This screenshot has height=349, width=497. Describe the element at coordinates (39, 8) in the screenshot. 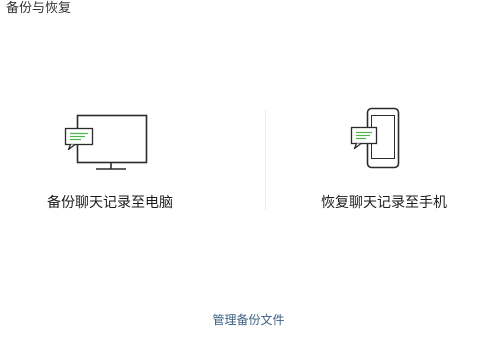

I see `window-title: 备份与恢复` at that location.